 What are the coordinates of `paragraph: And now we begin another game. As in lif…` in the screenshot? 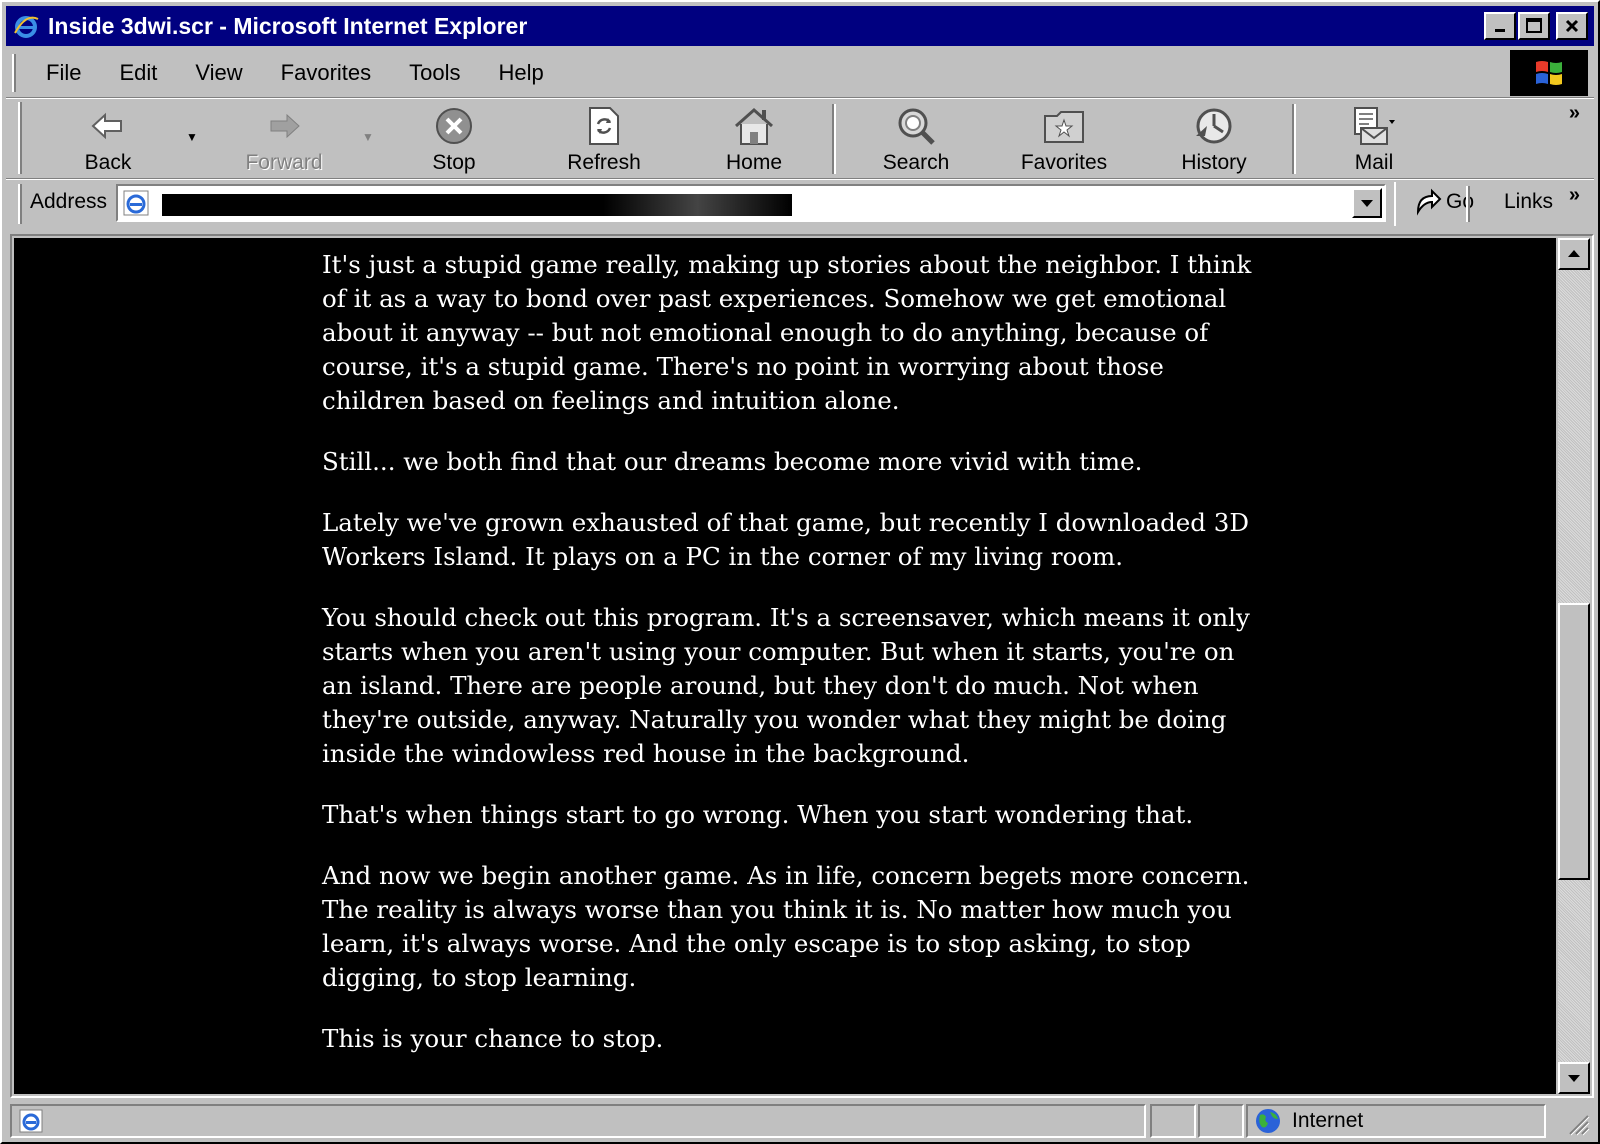 It's located at (786, 926).